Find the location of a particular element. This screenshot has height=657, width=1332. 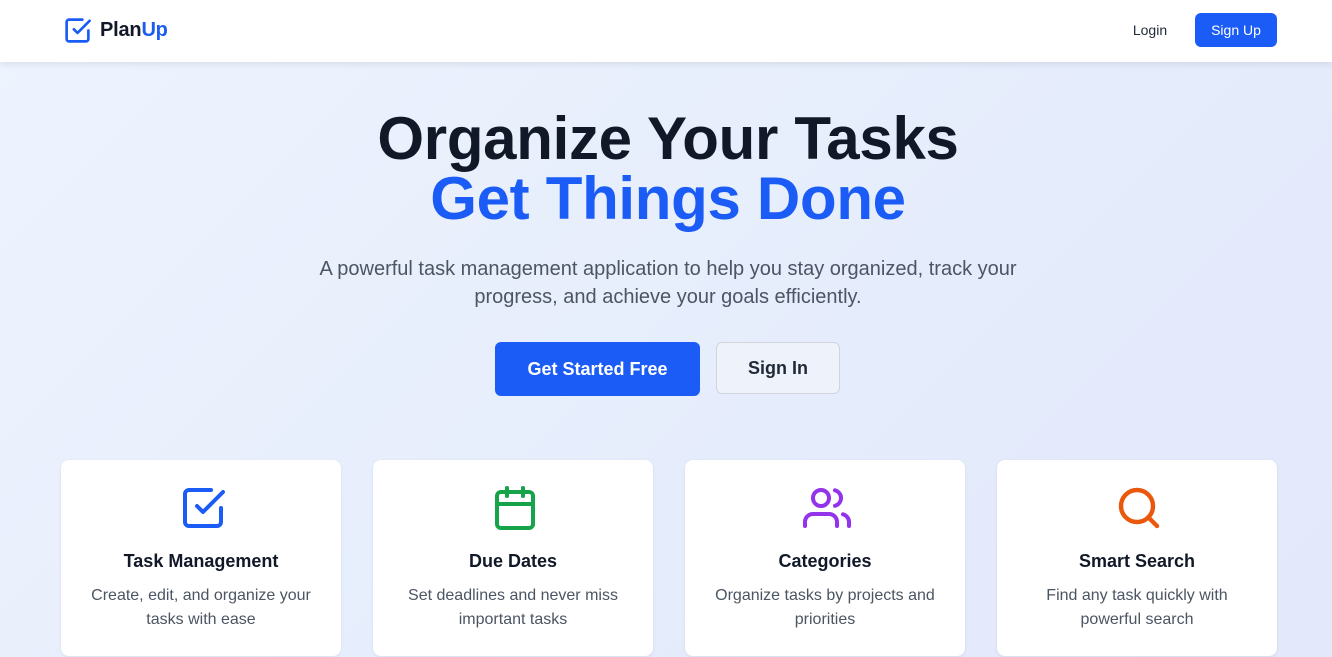

feature-title: Smart Search is located at coordinates (1137, 561).